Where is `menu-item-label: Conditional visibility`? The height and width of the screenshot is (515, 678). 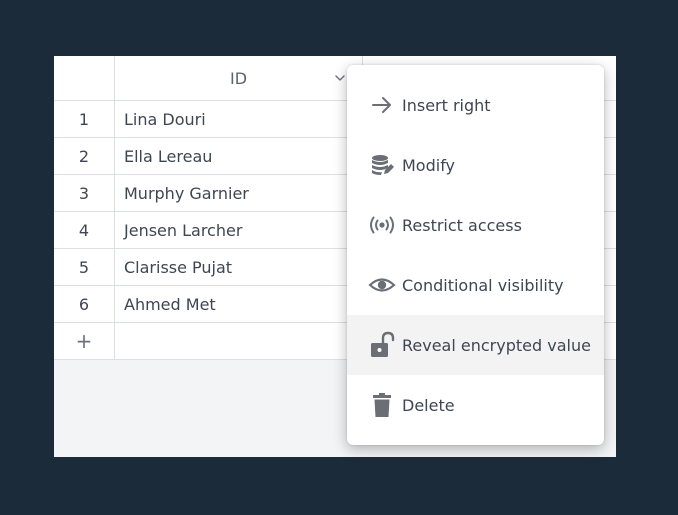
menu-item-label: Conditional visibility is located at coordinates (483, 285).